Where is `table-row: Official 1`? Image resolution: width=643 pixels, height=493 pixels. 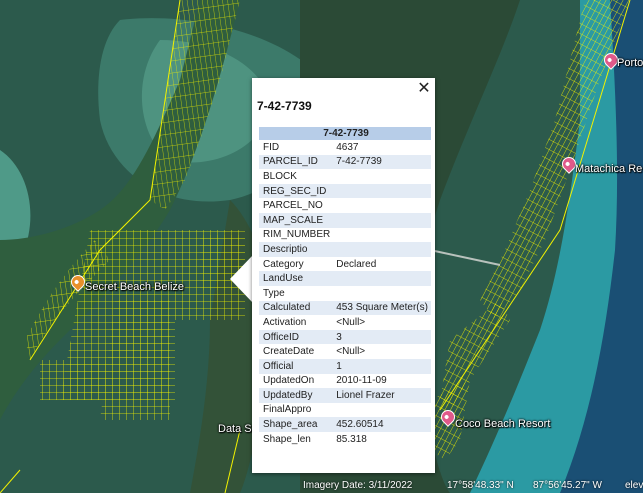
table-row: Official 1 is located at coordinates (345, 366).